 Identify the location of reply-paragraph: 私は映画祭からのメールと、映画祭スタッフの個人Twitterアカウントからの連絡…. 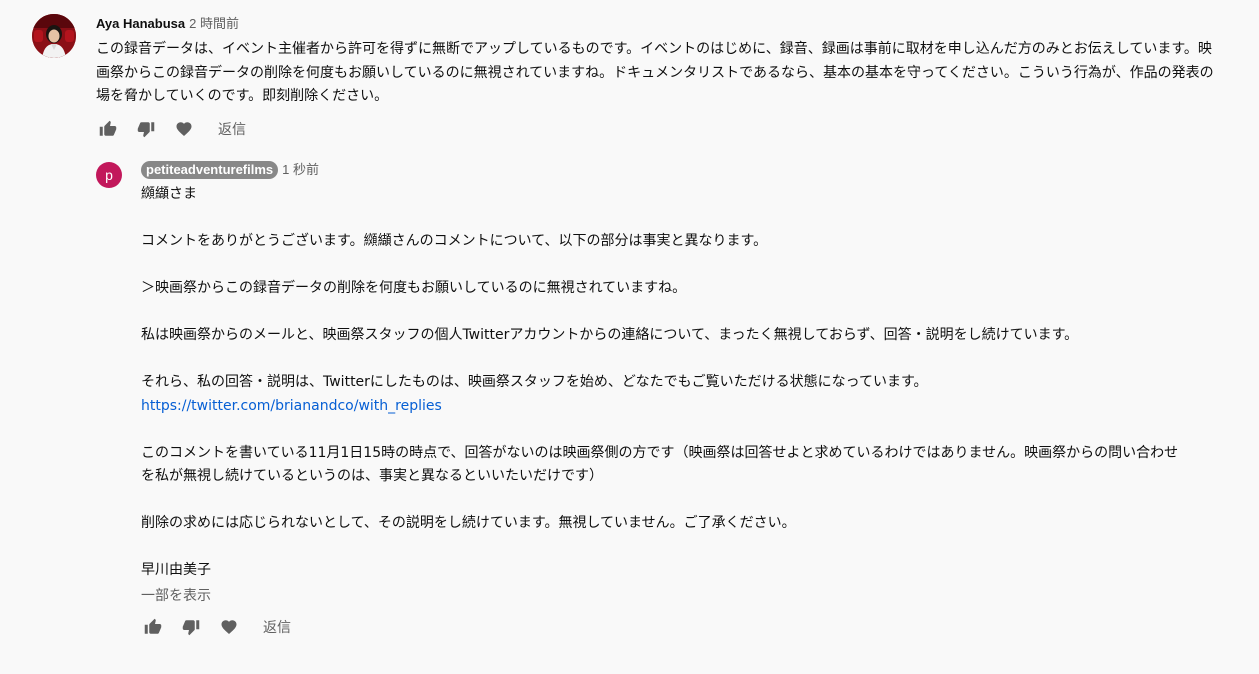
(610, 335).